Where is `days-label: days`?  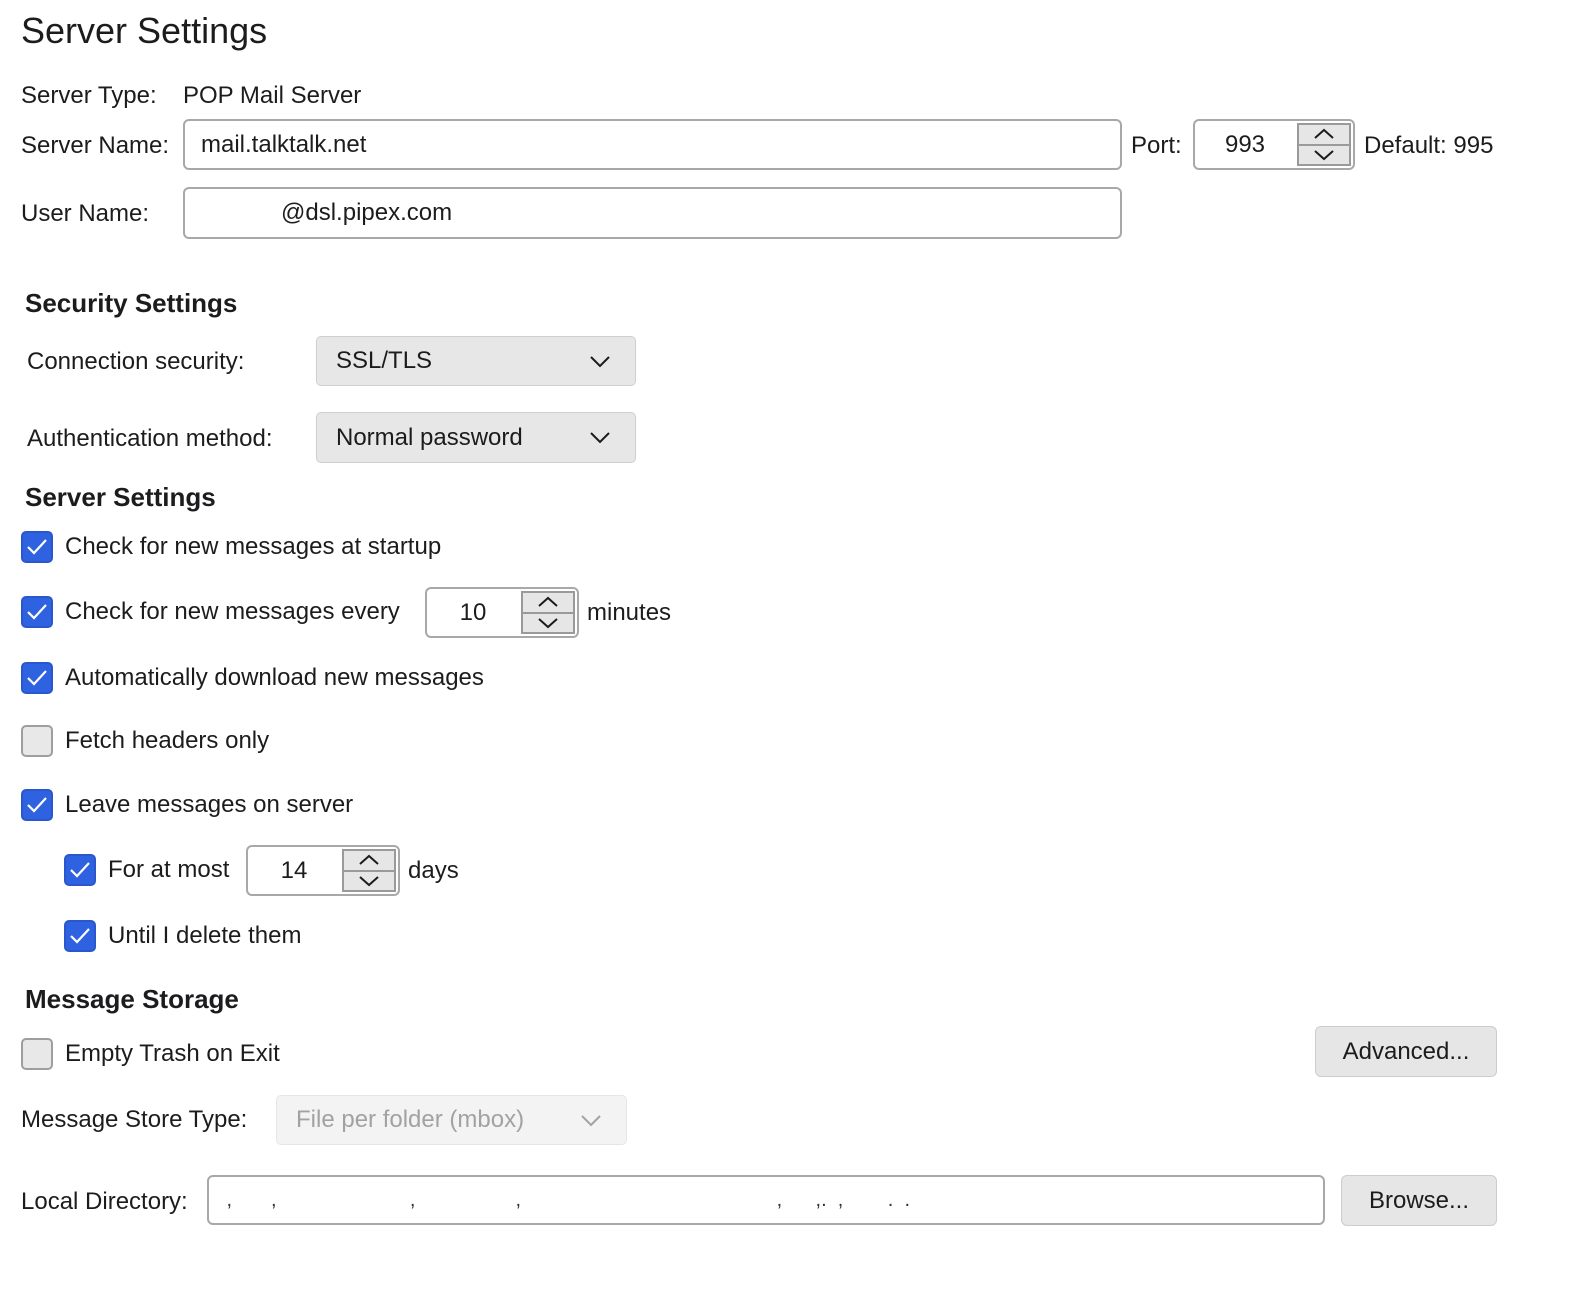 days-label: days is located at coordinates (433, 870).